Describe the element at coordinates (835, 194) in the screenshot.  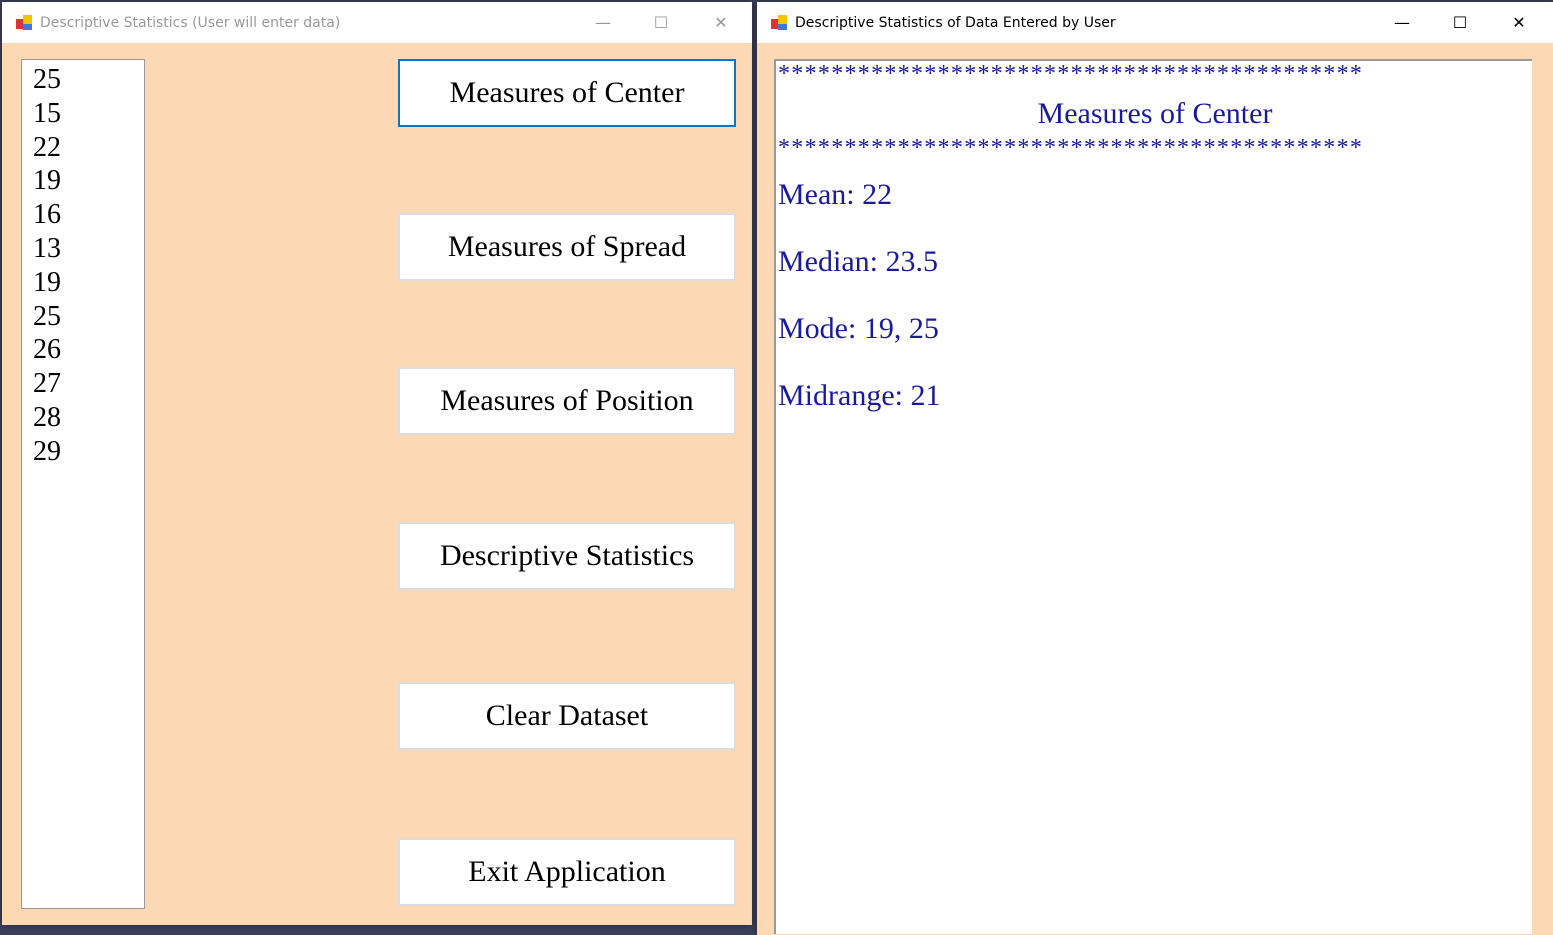
I see `mean-line: Mean: 22` at that location.